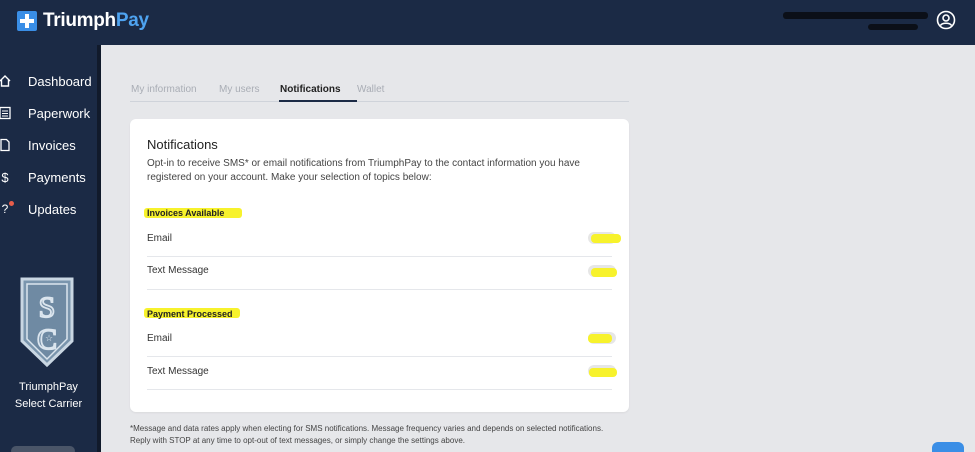 This screenshot has height=452, width=975. What do you see at coordinates (52, 145) in the screenshot?
I see `sidebar-item-label: Invoices` at bounding box center [52, 145].